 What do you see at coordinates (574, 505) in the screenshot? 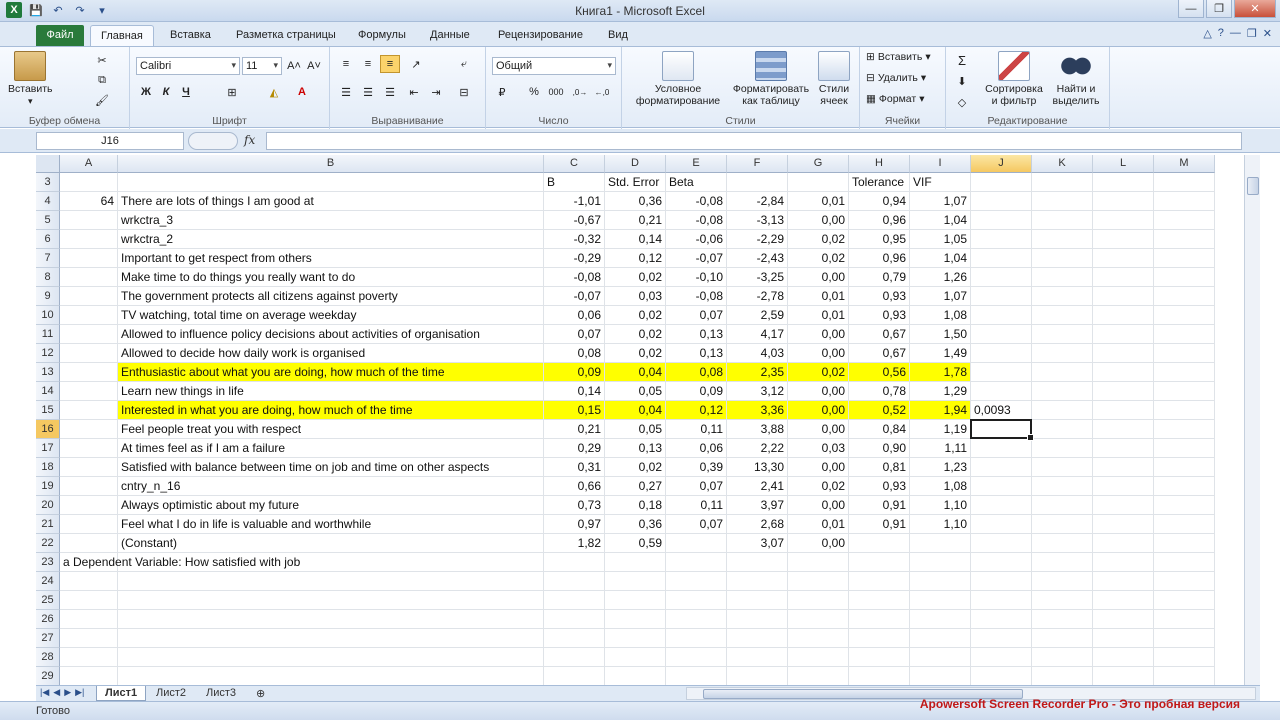
I see `cell-c20: 0,73` at bounding box center [574, 505].